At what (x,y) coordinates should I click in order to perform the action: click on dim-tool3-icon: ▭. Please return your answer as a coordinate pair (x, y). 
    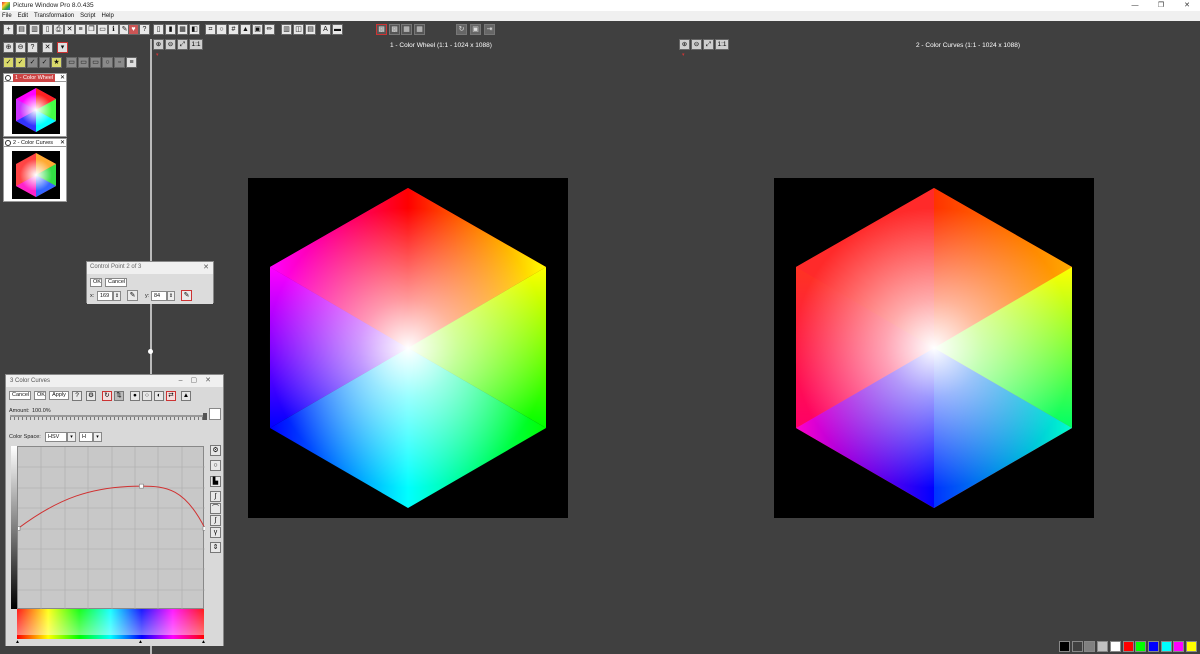
    Looking at the image, I should click on (95, 62).